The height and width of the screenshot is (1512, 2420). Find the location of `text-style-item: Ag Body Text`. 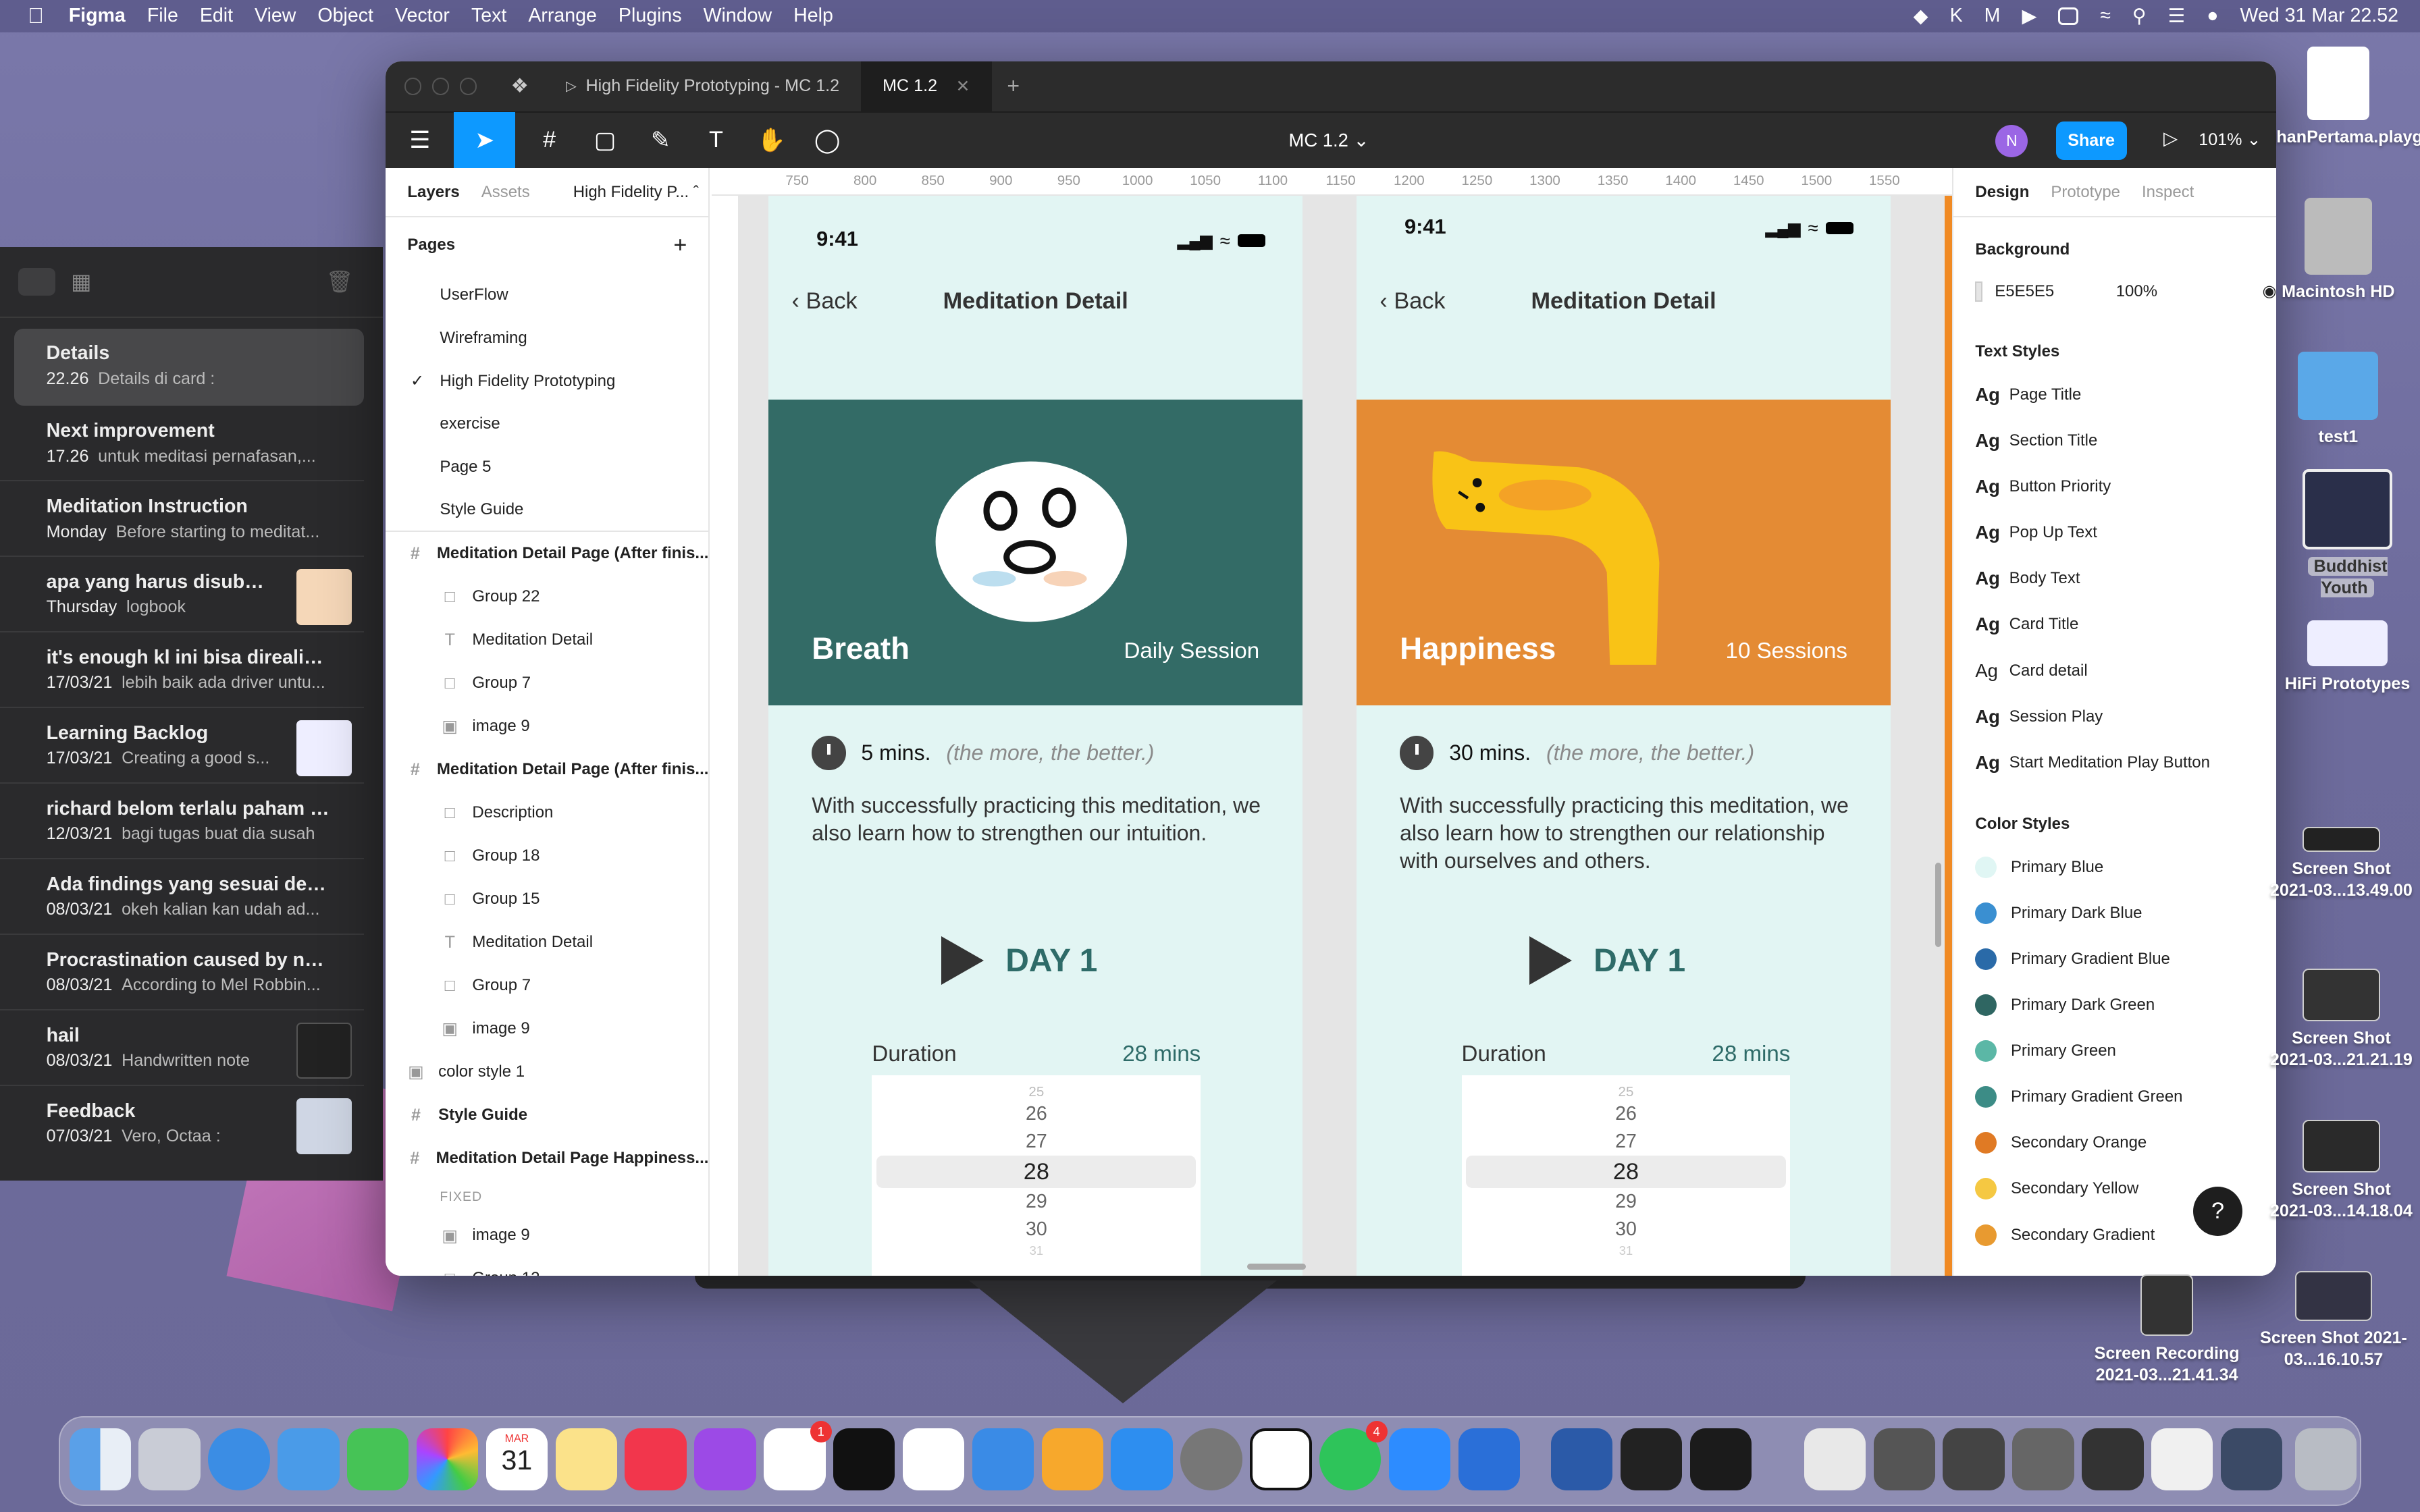

text-style-item: Ag Body Text is located at coordinates (2114, 578).